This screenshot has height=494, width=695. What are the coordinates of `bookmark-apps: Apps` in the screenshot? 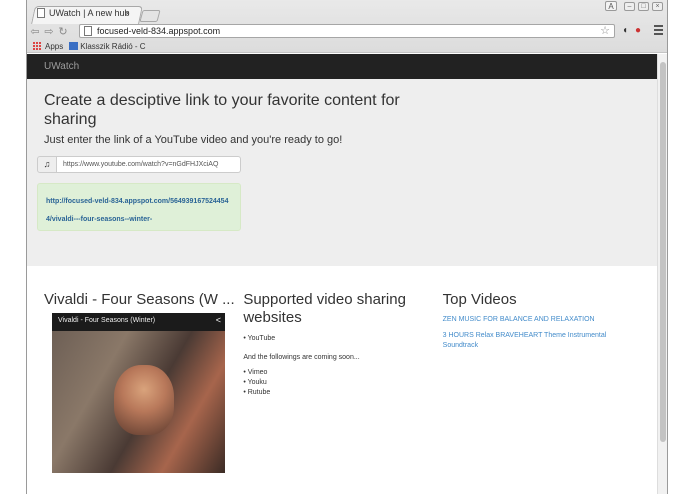 It's located at (48, 46).